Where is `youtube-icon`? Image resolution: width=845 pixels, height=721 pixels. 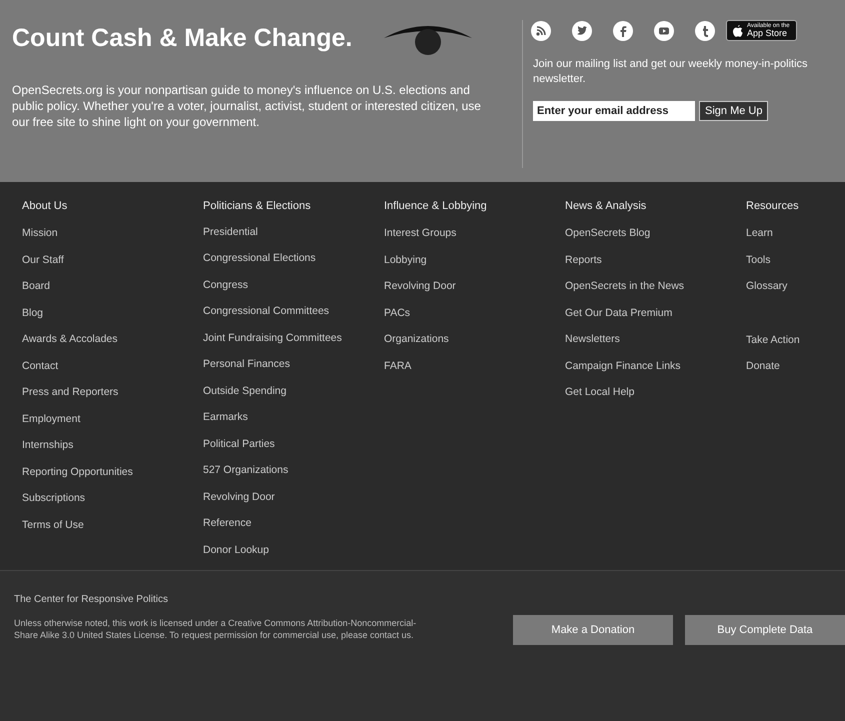 youtube-icon is located at coordinates (664, 30).